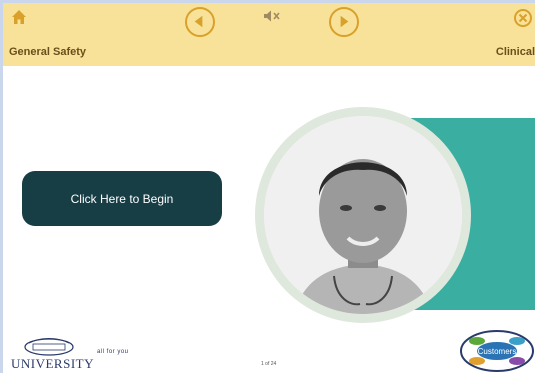 This screenshot has width=535, height=373. Describe the element at coordinates (113, 352) in the screenshot. I see `tagline: all for you` at that location.